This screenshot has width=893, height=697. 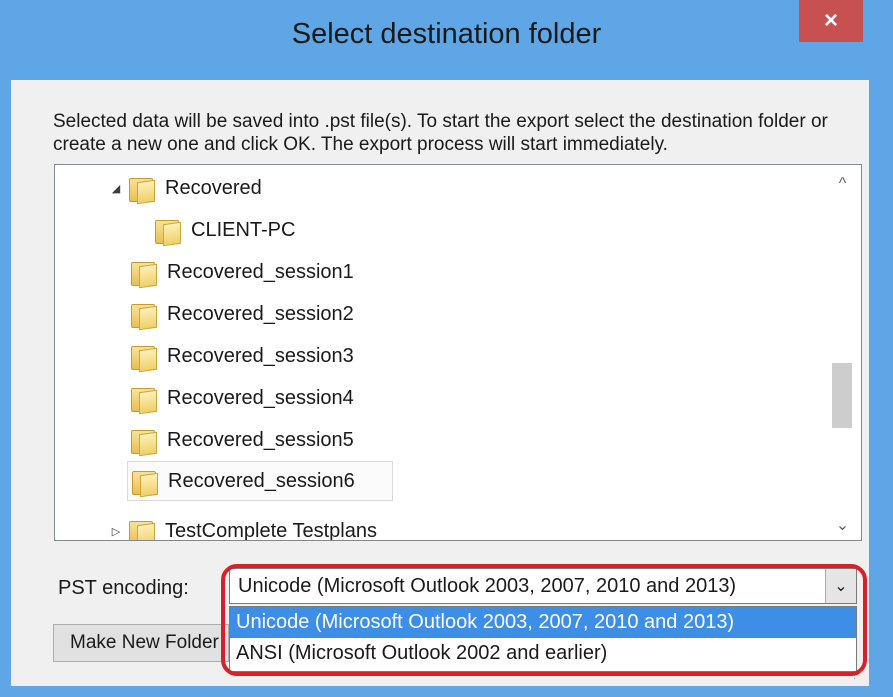 I want to click on tree-item-label: Recovered_session1, so click(x=260, y=271).